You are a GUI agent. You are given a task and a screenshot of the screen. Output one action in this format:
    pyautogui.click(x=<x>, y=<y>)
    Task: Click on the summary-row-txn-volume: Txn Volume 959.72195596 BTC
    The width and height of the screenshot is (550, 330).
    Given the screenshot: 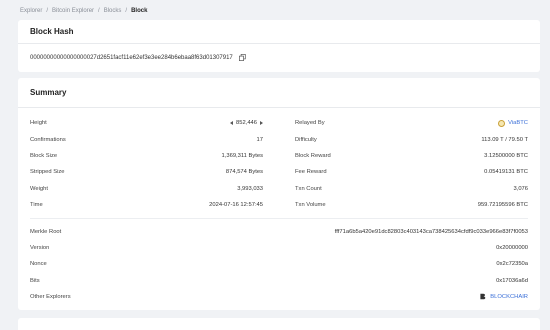 What is the action you would take?
    pyautogui.click(x=411, y=205)
    